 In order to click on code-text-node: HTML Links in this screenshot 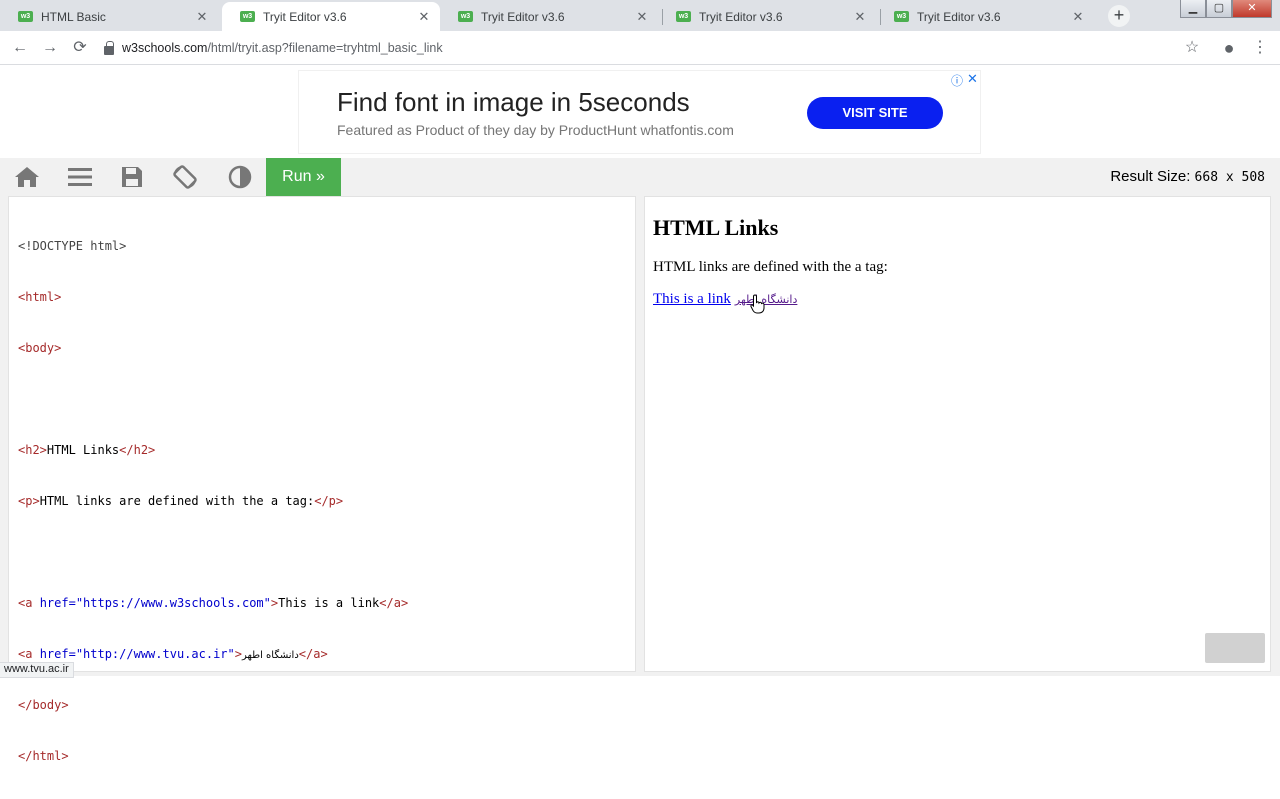, I will do `click(83, 450)`.